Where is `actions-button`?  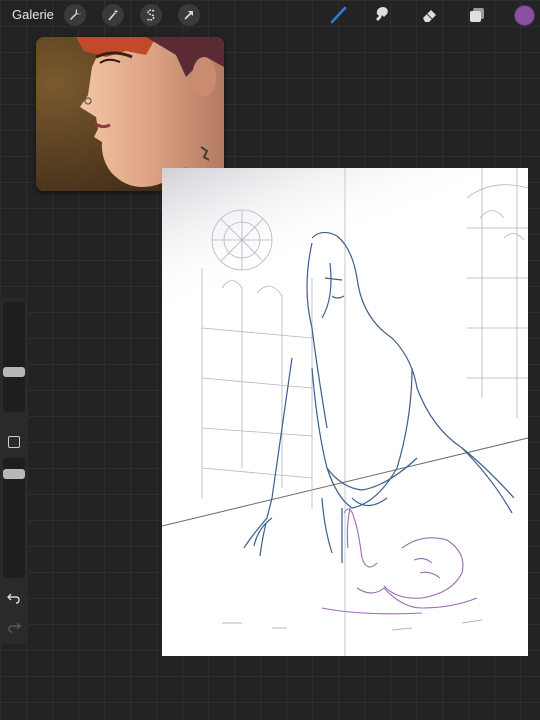 actions-button is located at coordinates (75, 15).